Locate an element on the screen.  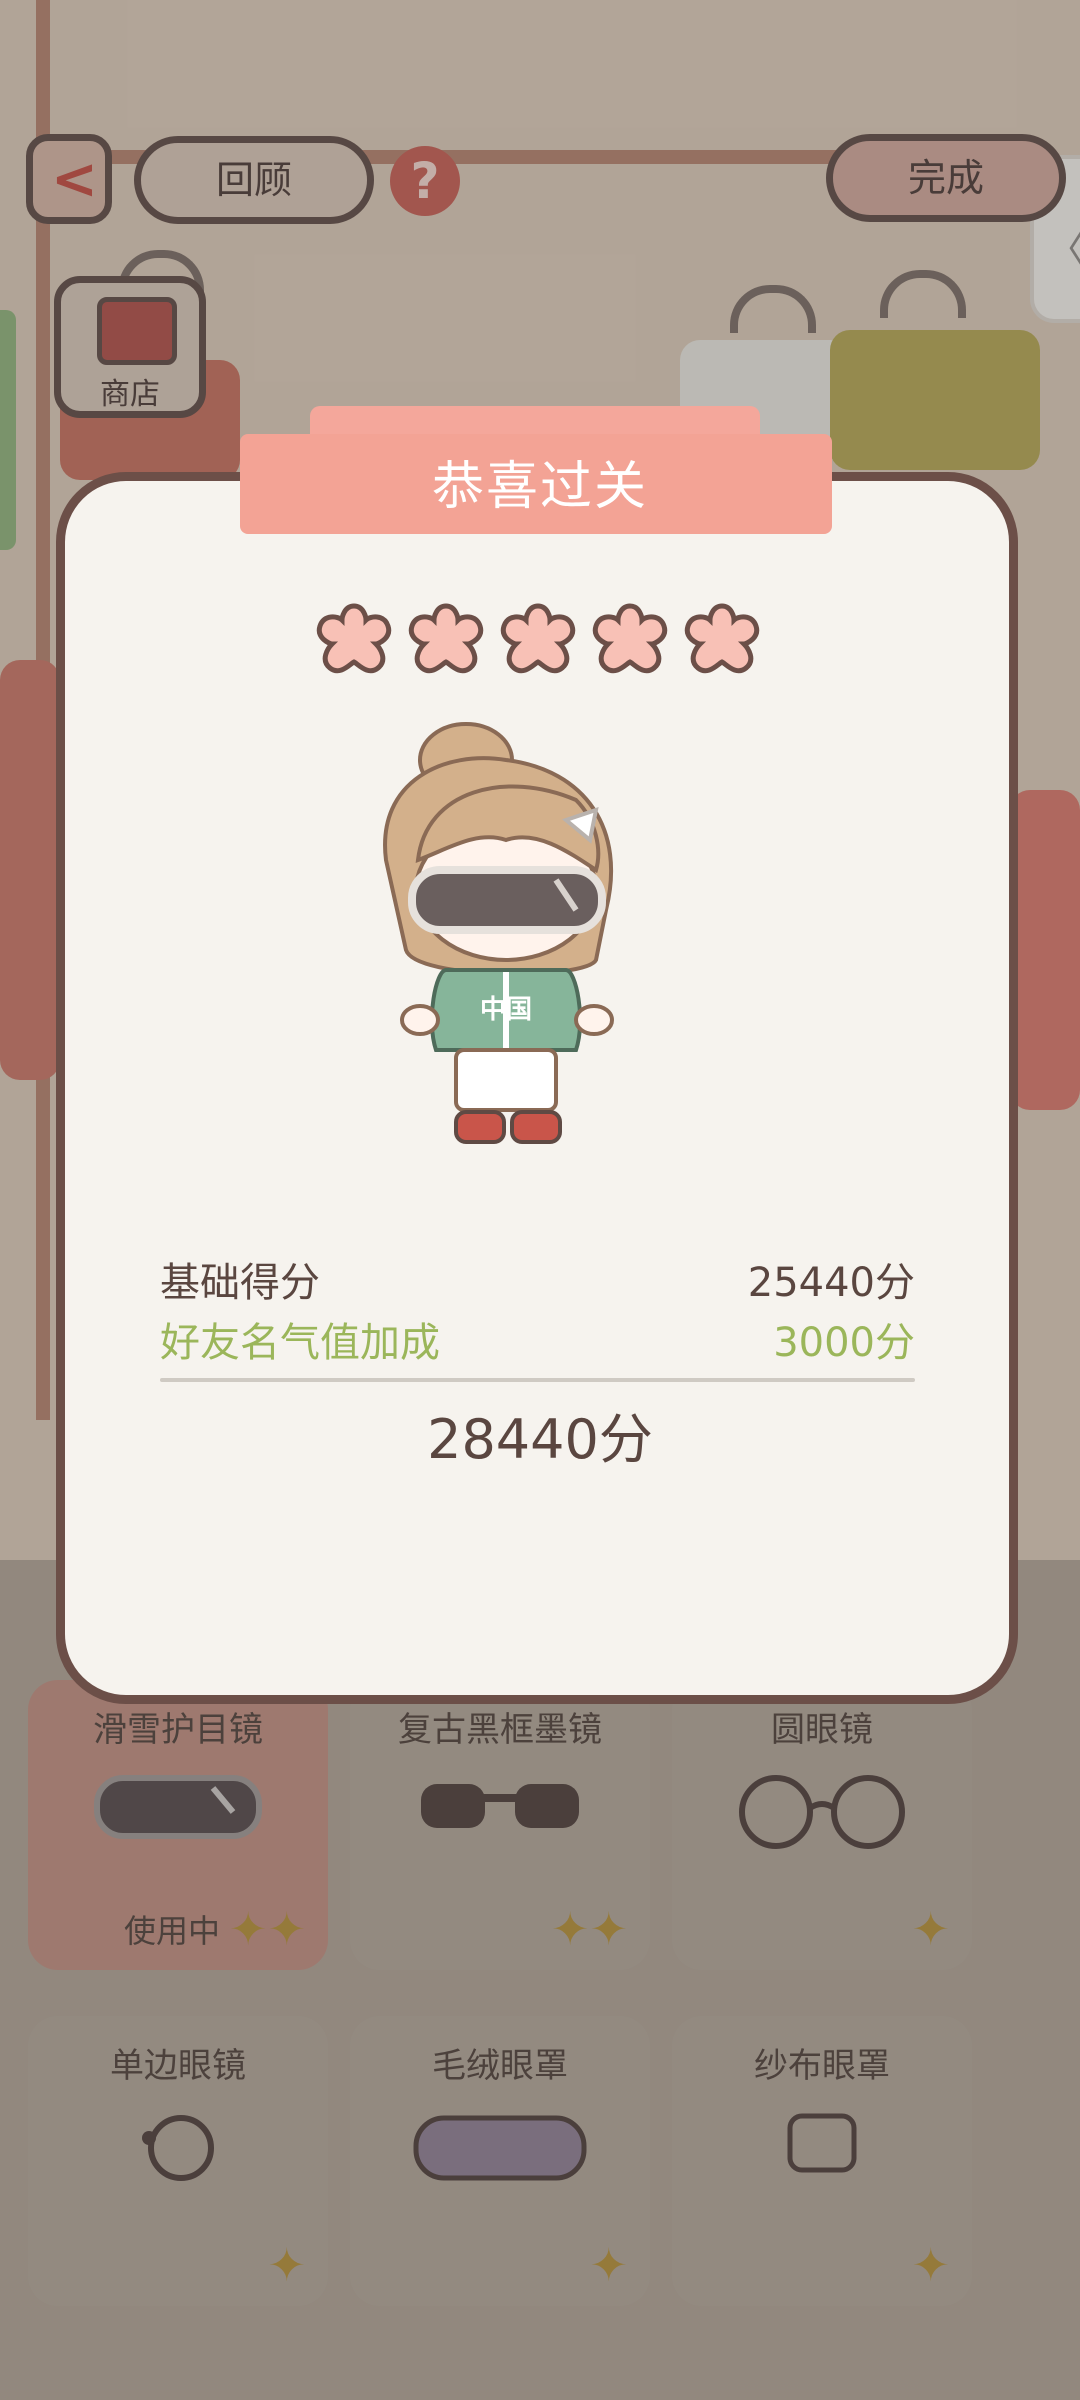
title-ribbon: 恭喜过关 is located at coordinates (540, 479).